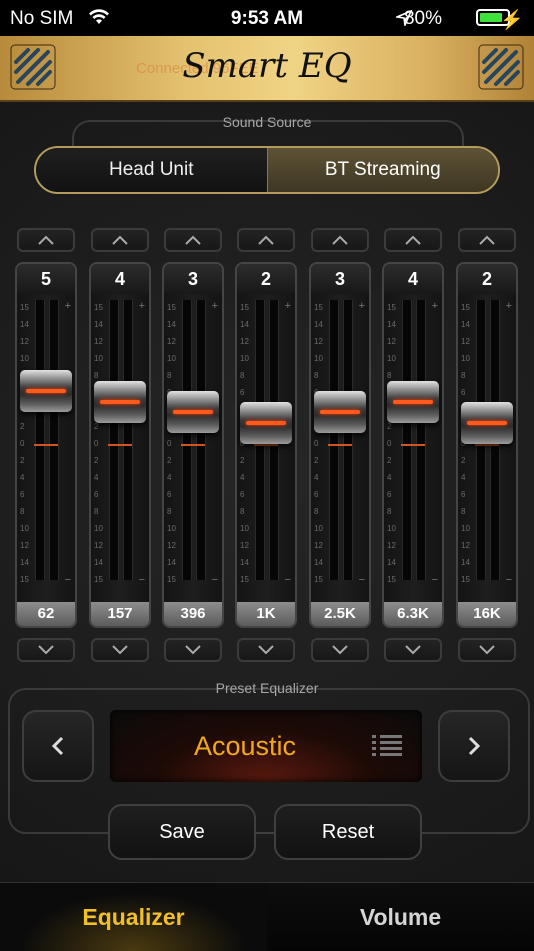  I want to click on band-slider: 21514121086420246810121415+−1K, so click(266, 445).